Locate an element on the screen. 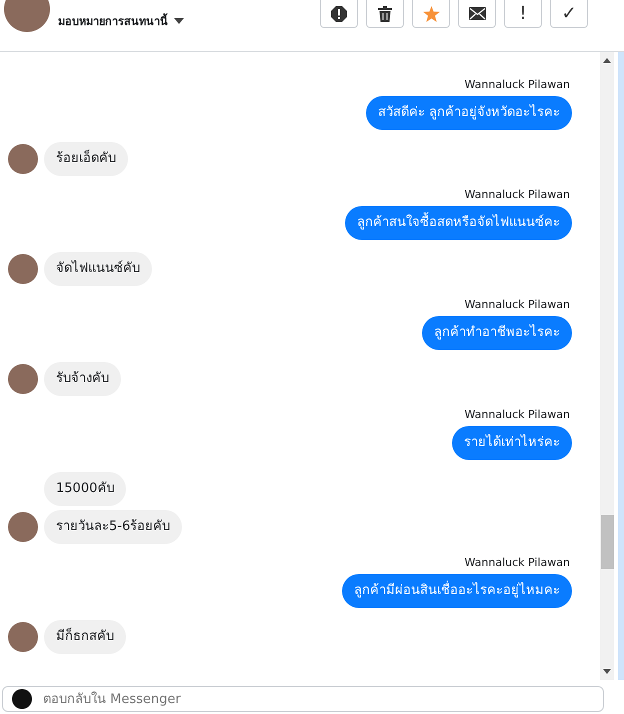 This screenshot has height=714, width=624. mail-button is located at coordinates (477, 14).